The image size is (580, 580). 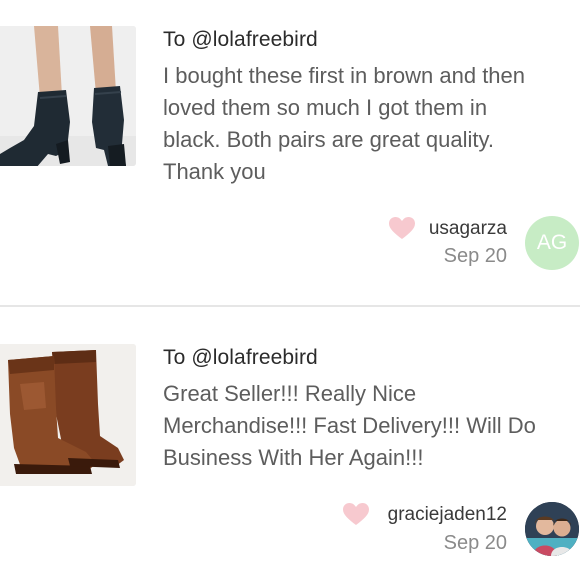 I want to click on product-thumbnail-brown-boots, so click(x=68, y=415).